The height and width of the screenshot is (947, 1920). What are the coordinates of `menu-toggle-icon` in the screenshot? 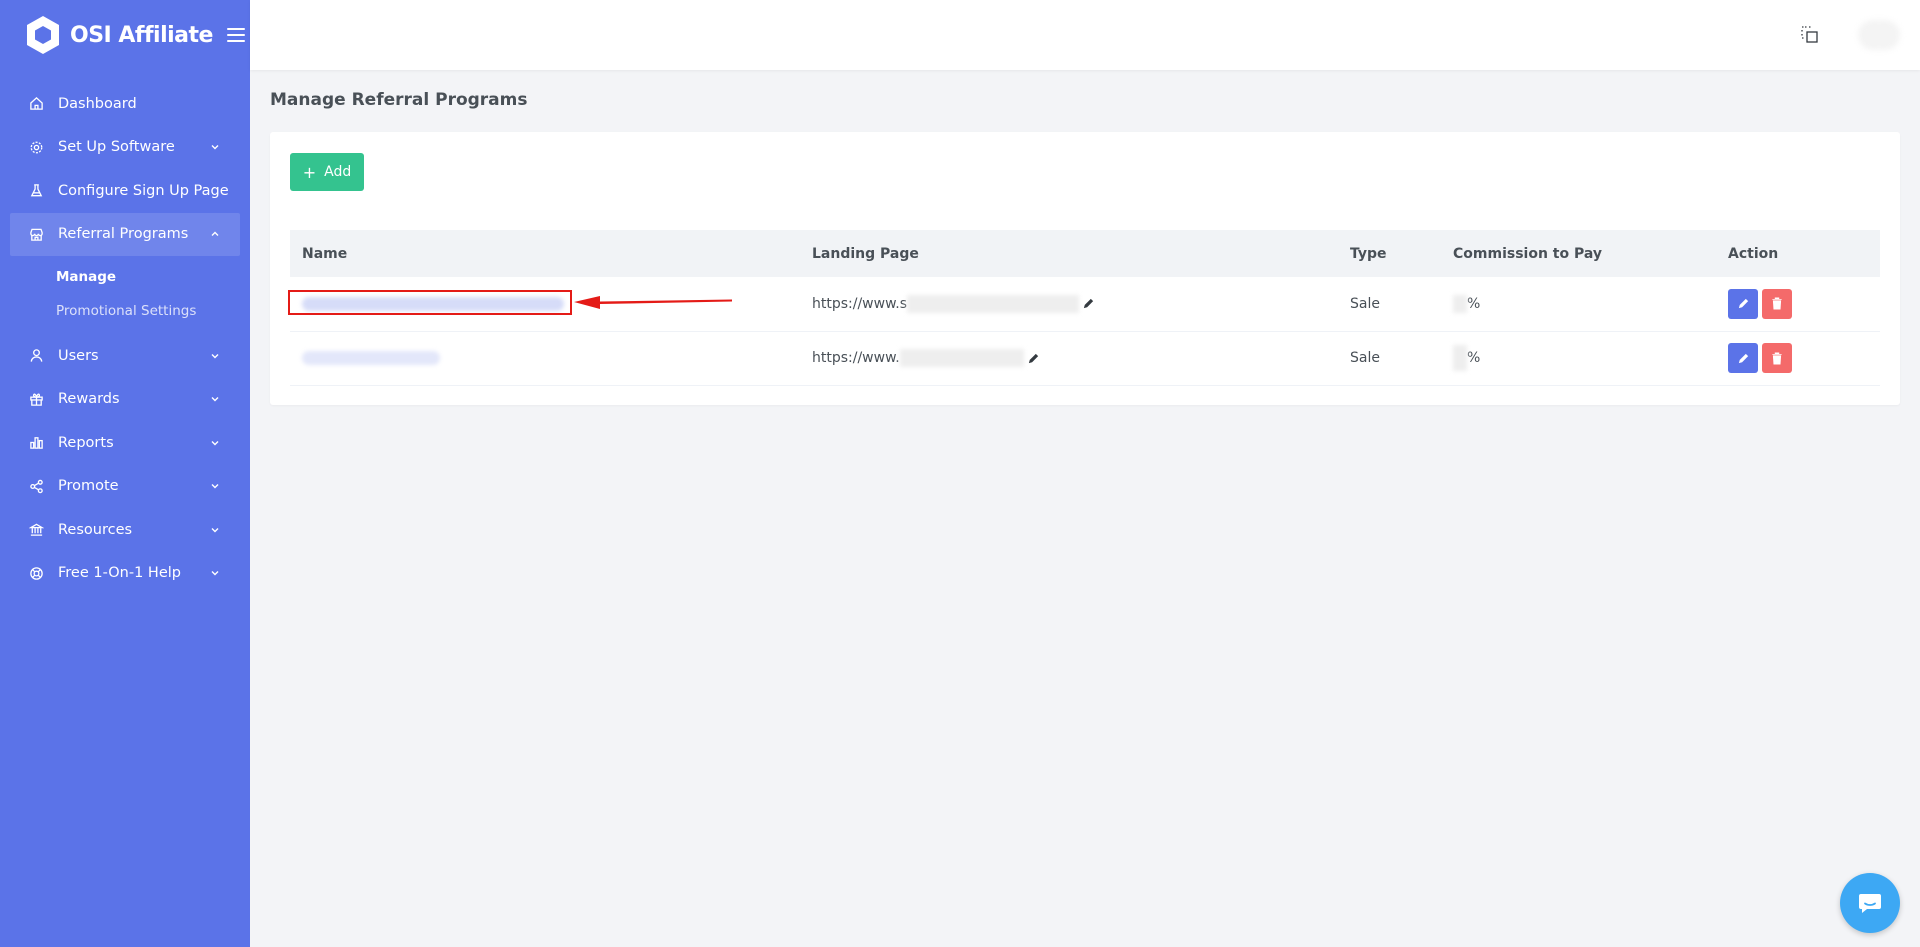 It's located at (235, 35).